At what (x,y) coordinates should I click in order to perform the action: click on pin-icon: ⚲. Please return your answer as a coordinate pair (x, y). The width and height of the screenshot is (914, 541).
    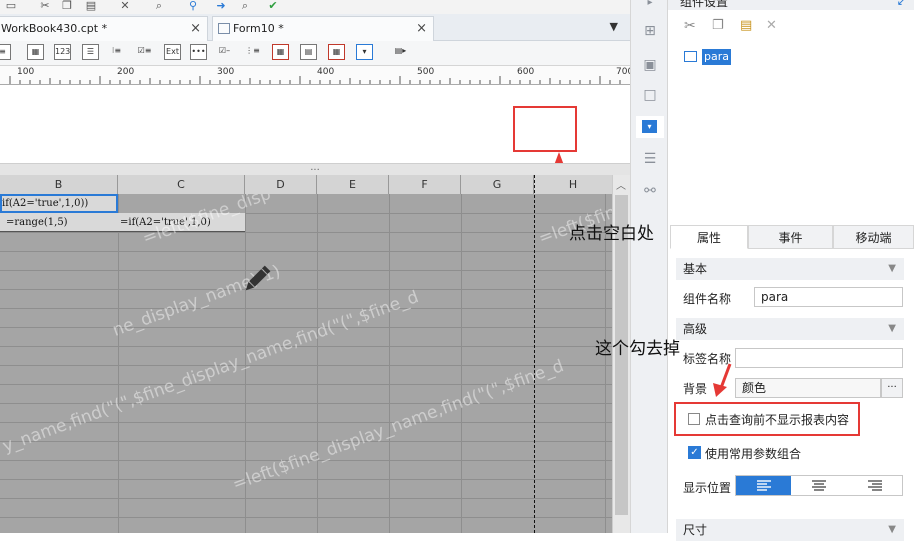
    Looking at the image, I should click on (193, 6).